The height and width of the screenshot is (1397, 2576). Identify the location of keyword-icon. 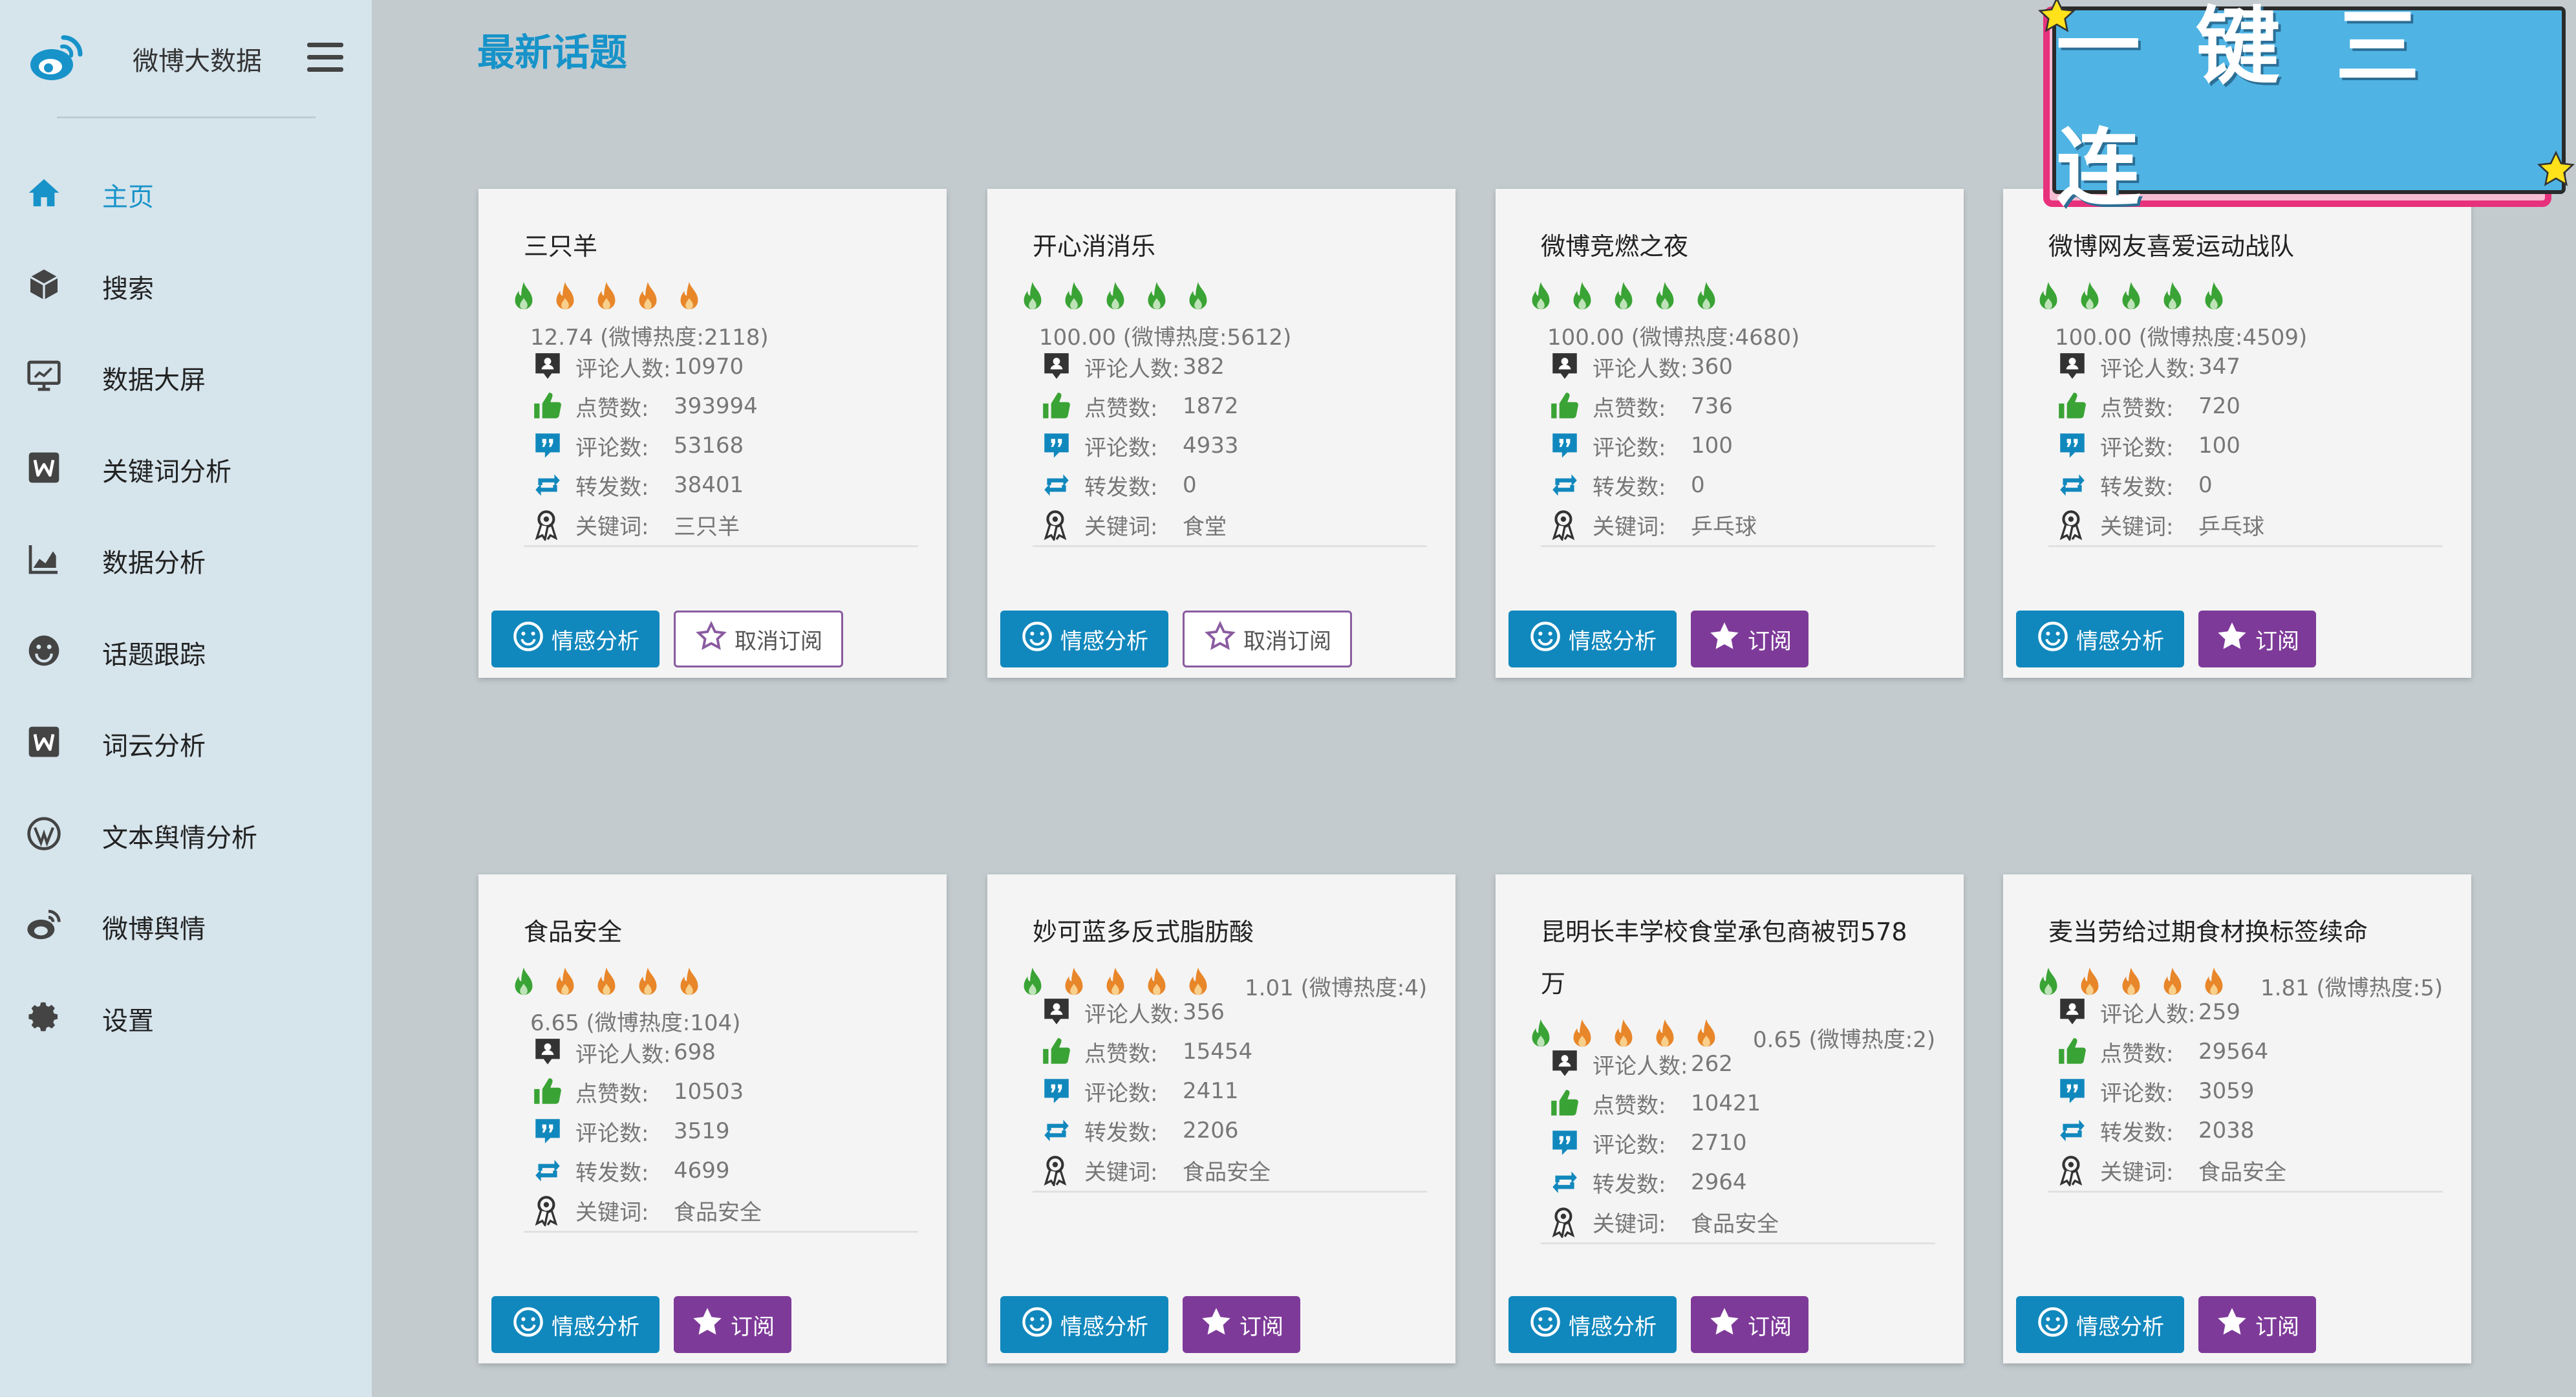
(549, 1210).